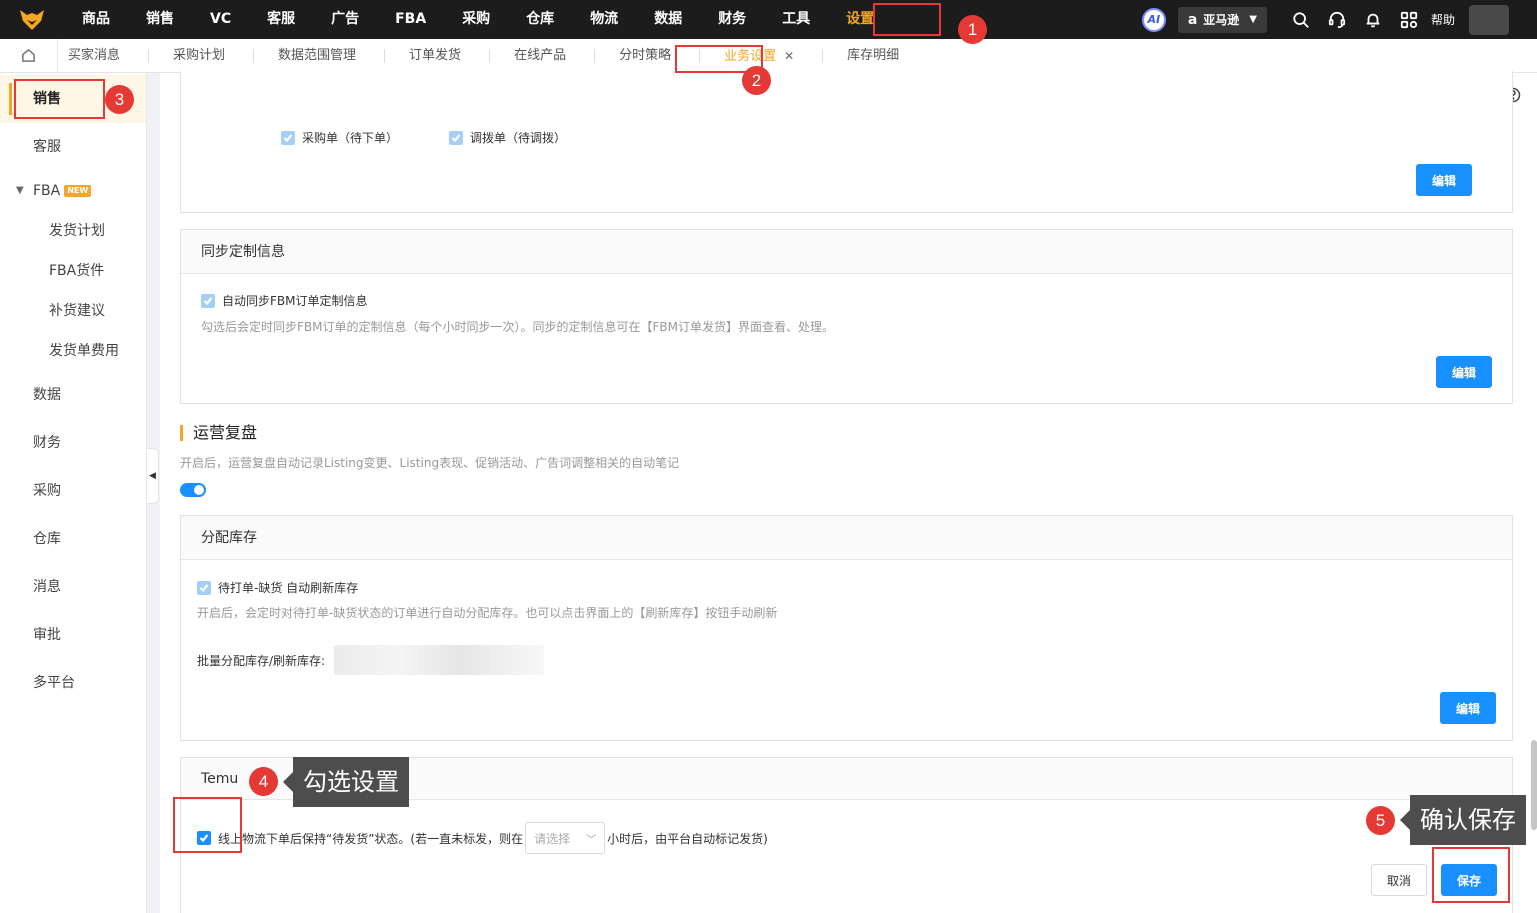  Describe the element at coordinates (1153, 19) in the screenshot. I see `ai-assistant-button: AI` at that location.